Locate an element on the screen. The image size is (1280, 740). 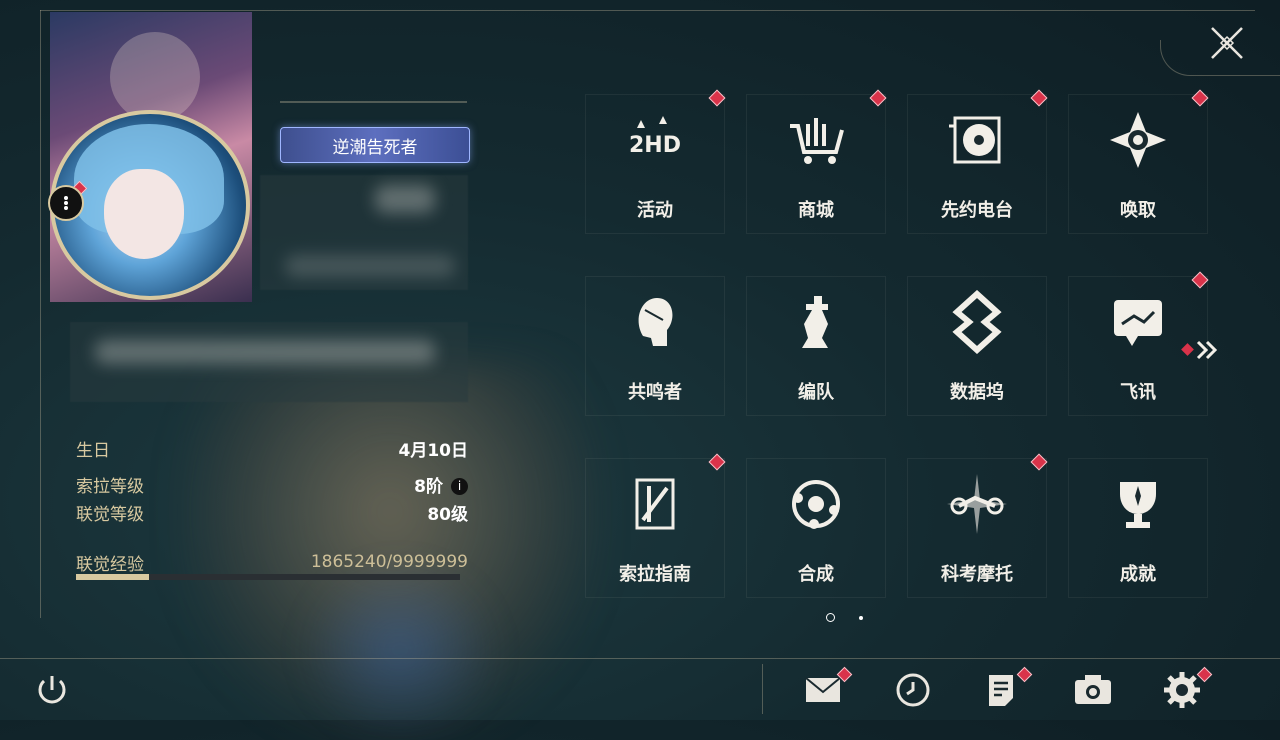
frame-name-line is located at coordinates (373, 102).